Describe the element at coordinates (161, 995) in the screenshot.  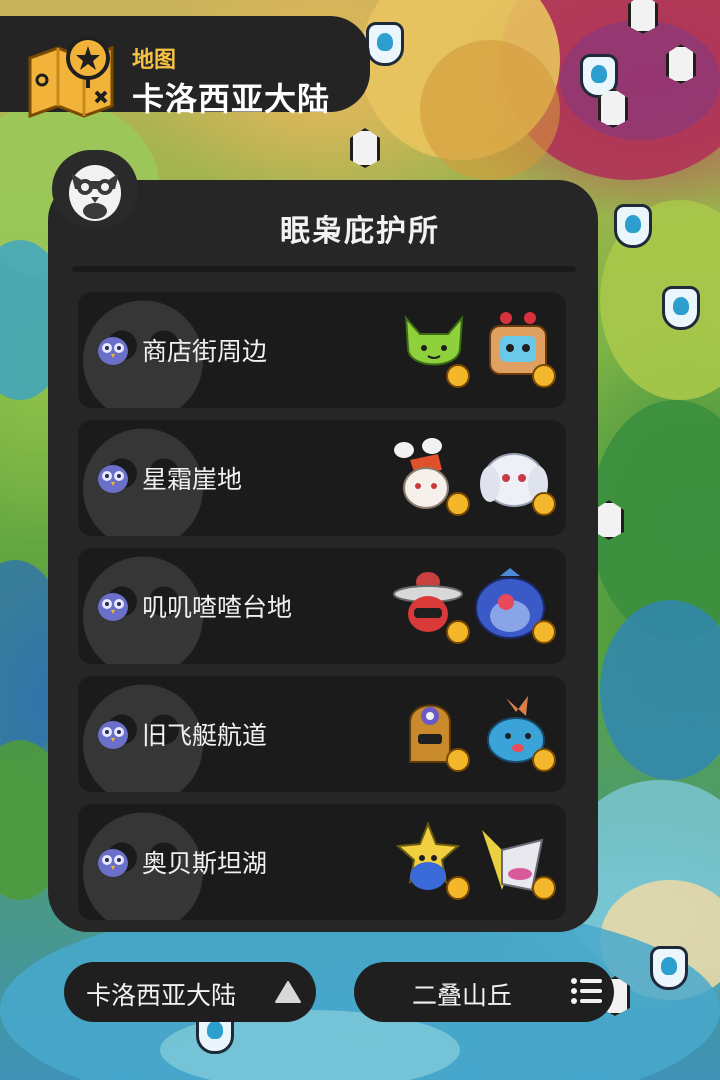
I see `region-select-label: 卡洛西亚大陆` at that location.